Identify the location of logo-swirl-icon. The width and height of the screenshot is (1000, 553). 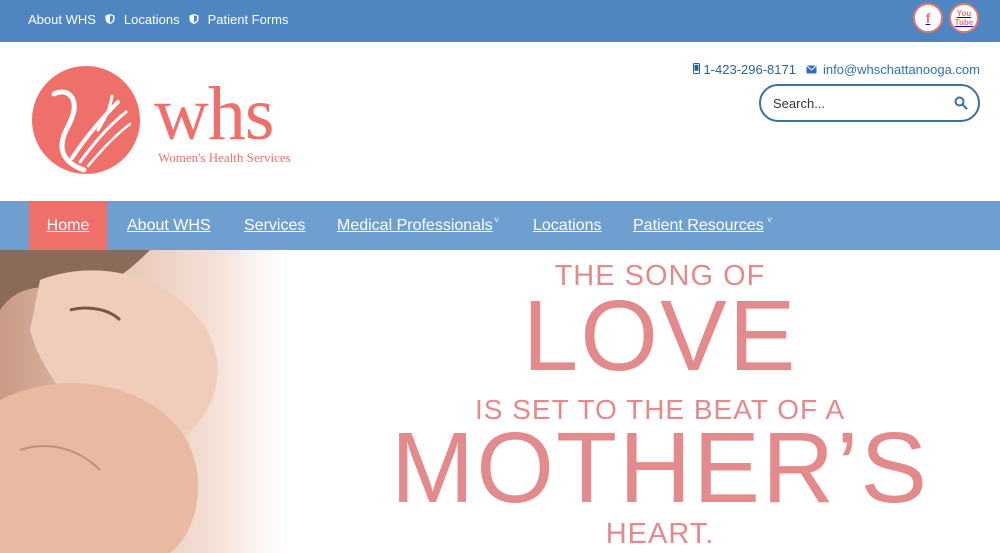
(91, 131).